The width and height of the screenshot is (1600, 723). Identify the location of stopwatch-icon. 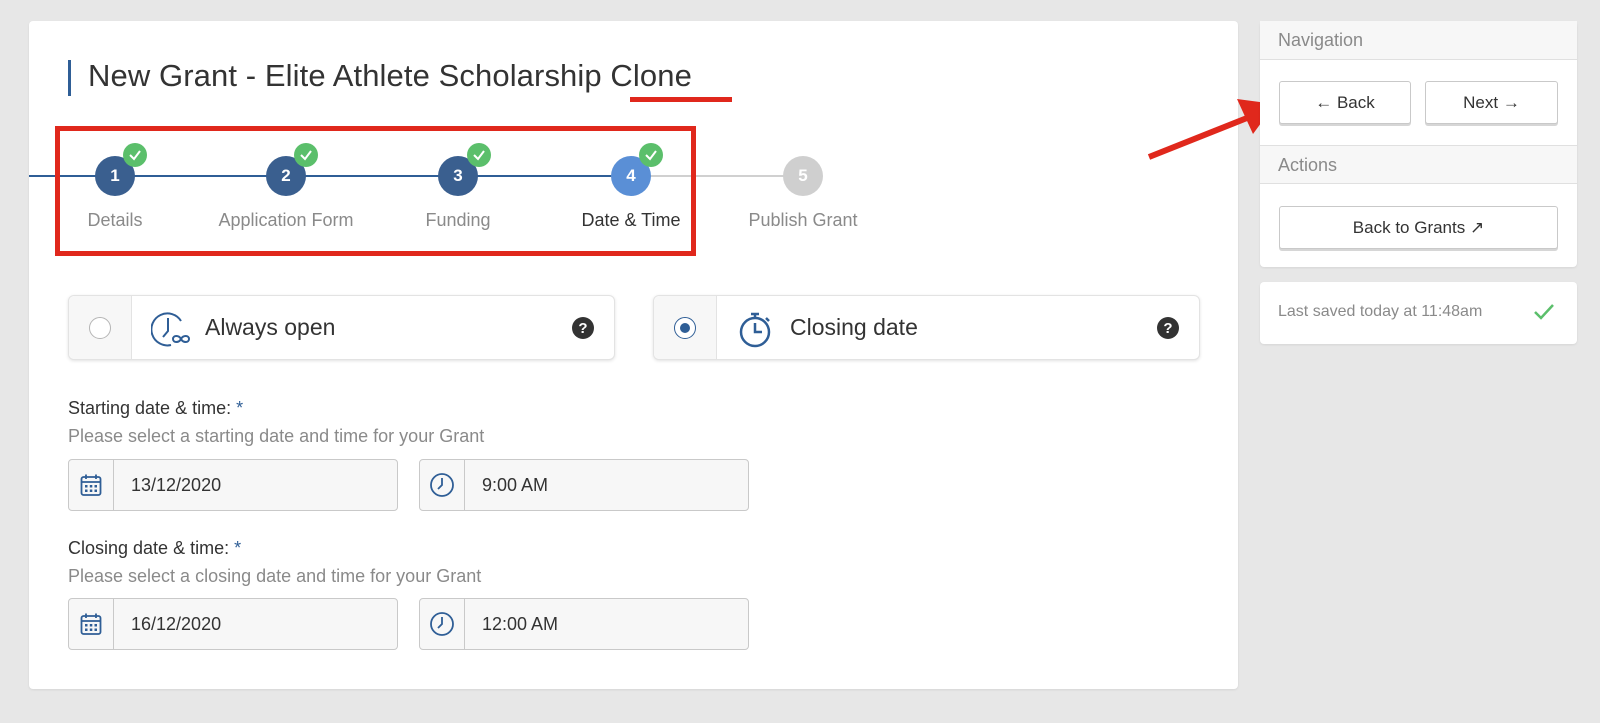
(756, 329).